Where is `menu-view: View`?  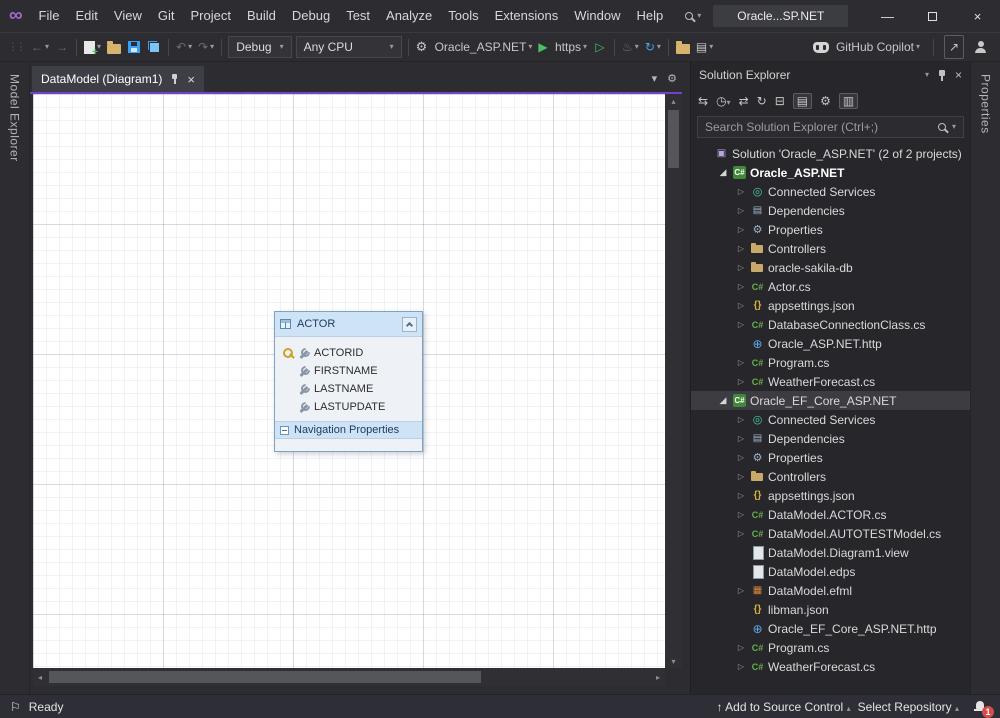 menu-view: View is located at coordinates (128, 16).